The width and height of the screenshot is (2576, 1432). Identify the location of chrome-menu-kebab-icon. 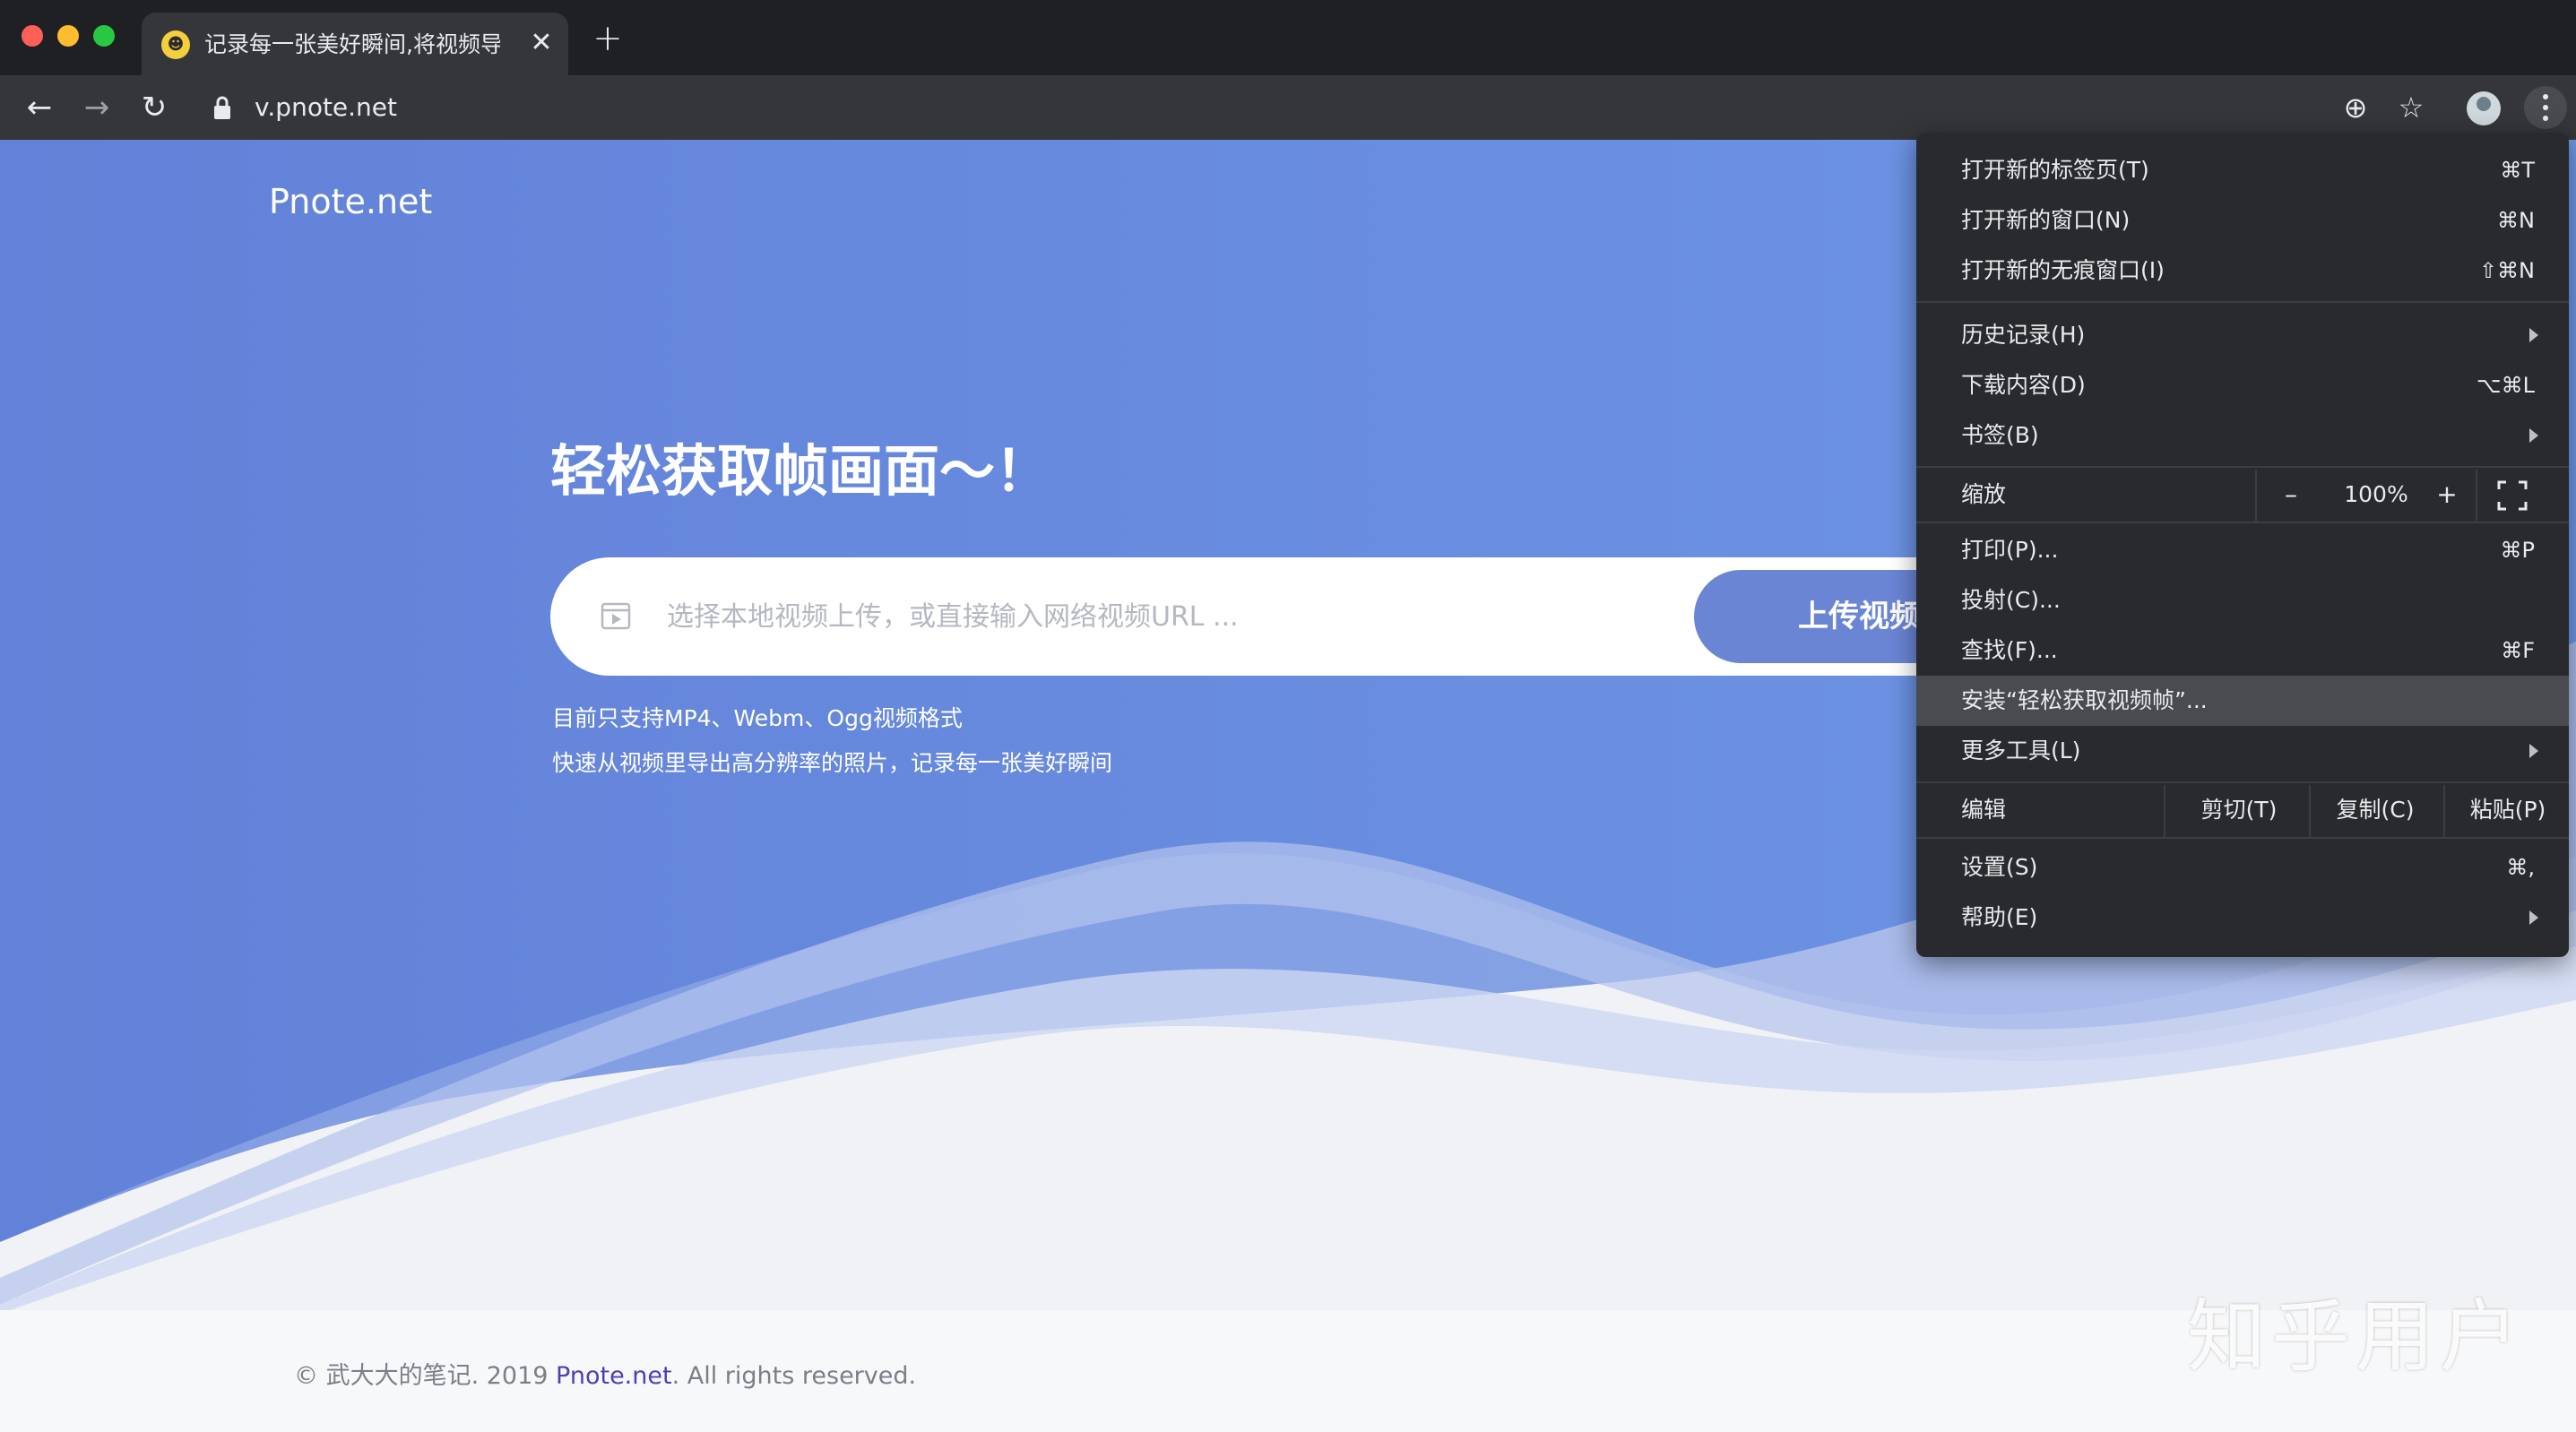
(2545, 107).